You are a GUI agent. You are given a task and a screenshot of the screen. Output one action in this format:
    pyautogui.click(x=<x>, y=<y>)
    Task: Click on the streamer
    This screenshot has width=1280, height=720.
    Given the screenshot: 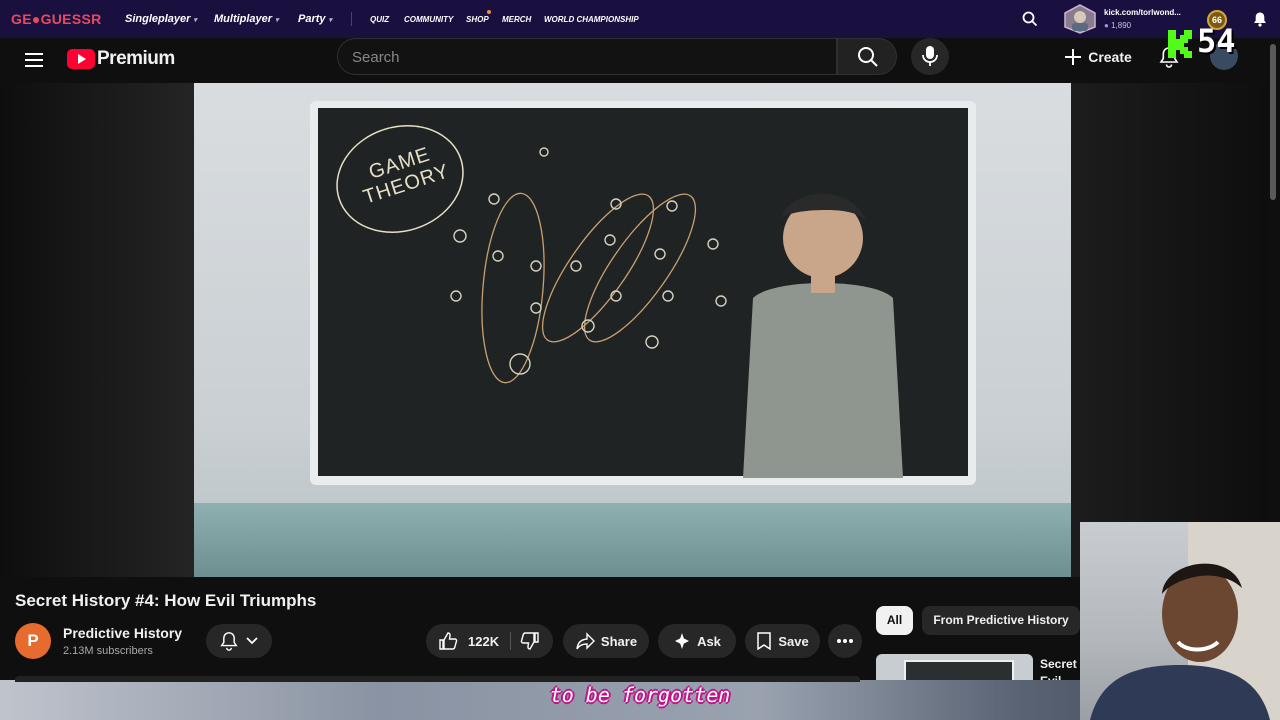 What is the action you would take?
    pyautogui.click(x=1180, y=641)
    